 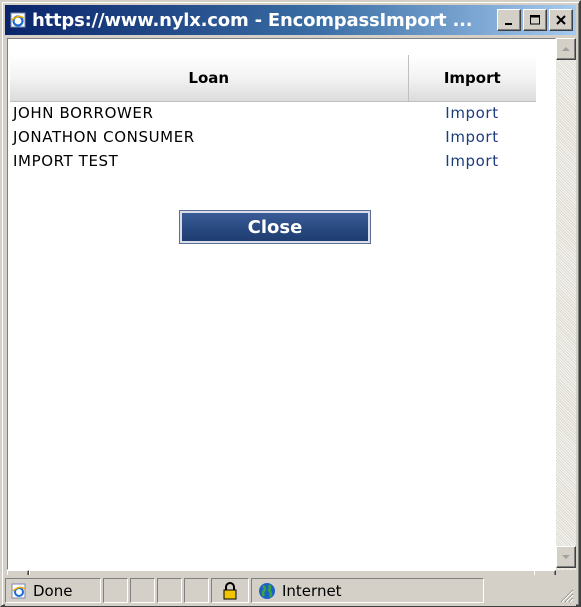 What do you see at coordinates (267, 590) in the screenshot?
I see `globe-icon` at bounding box center [267, 590].